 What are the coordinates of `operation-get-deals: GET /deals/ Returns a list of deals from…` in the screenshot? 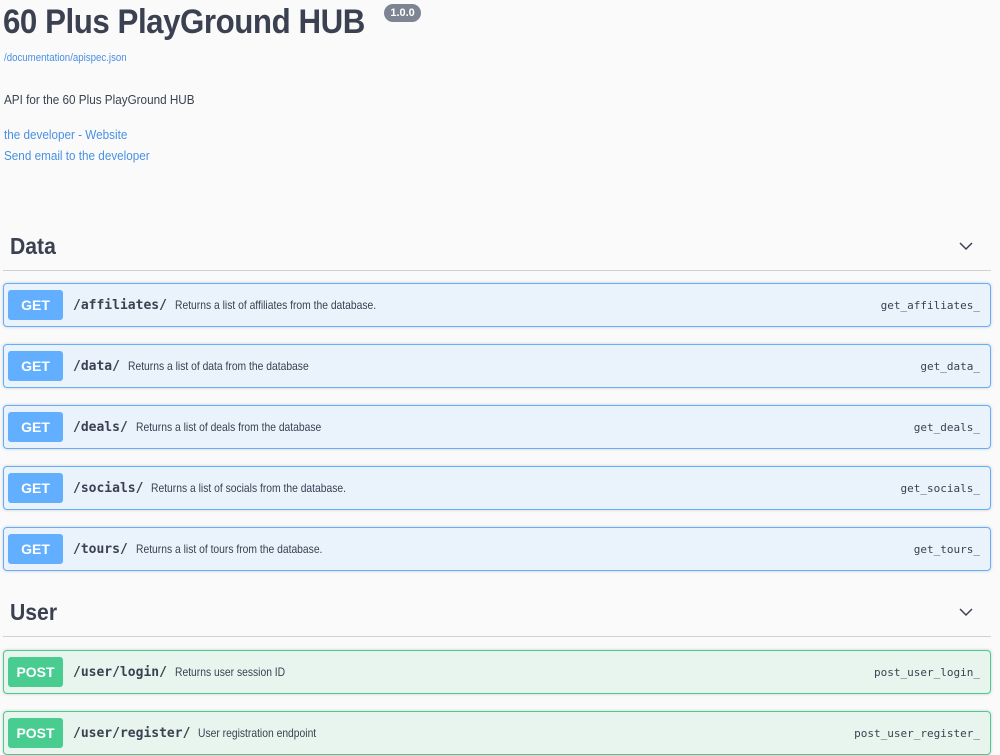 It's located at (497, 427).